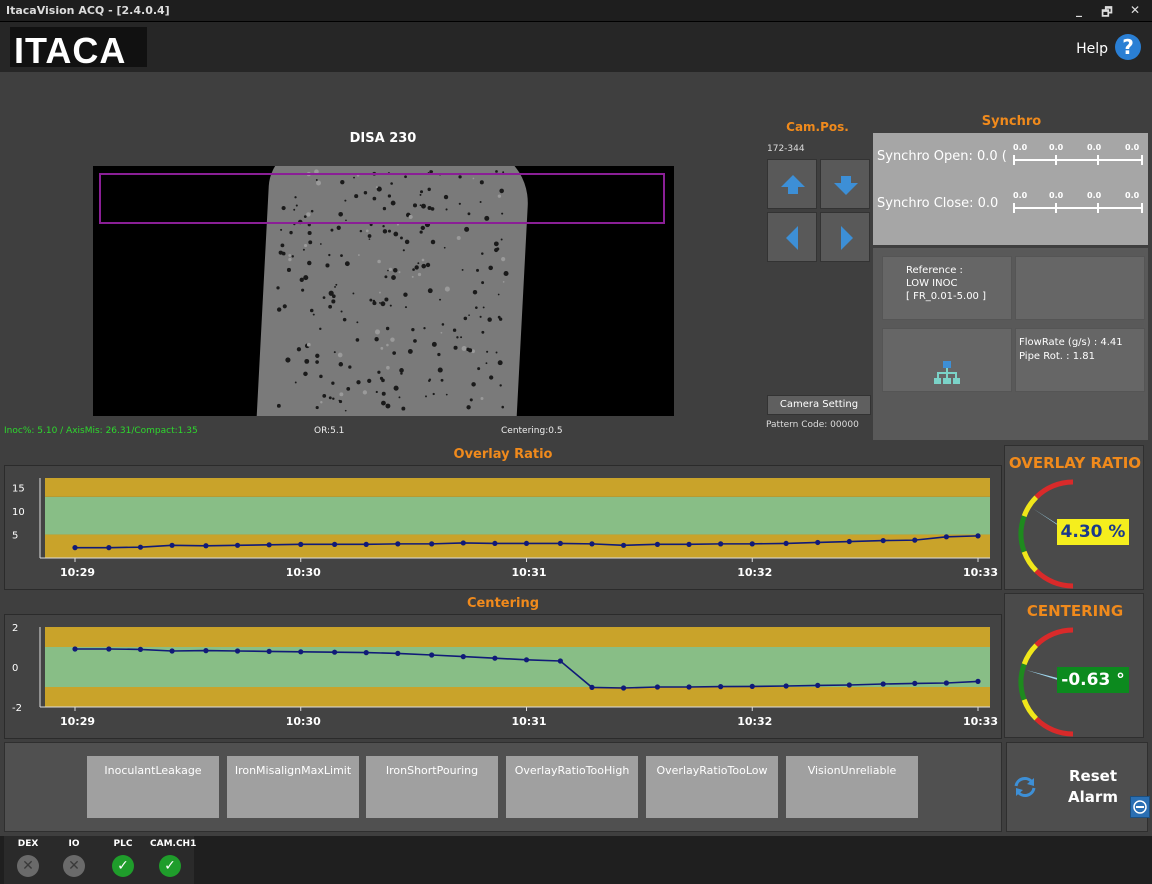  I want to click on y-tick-label: -2, so click(17, 708).